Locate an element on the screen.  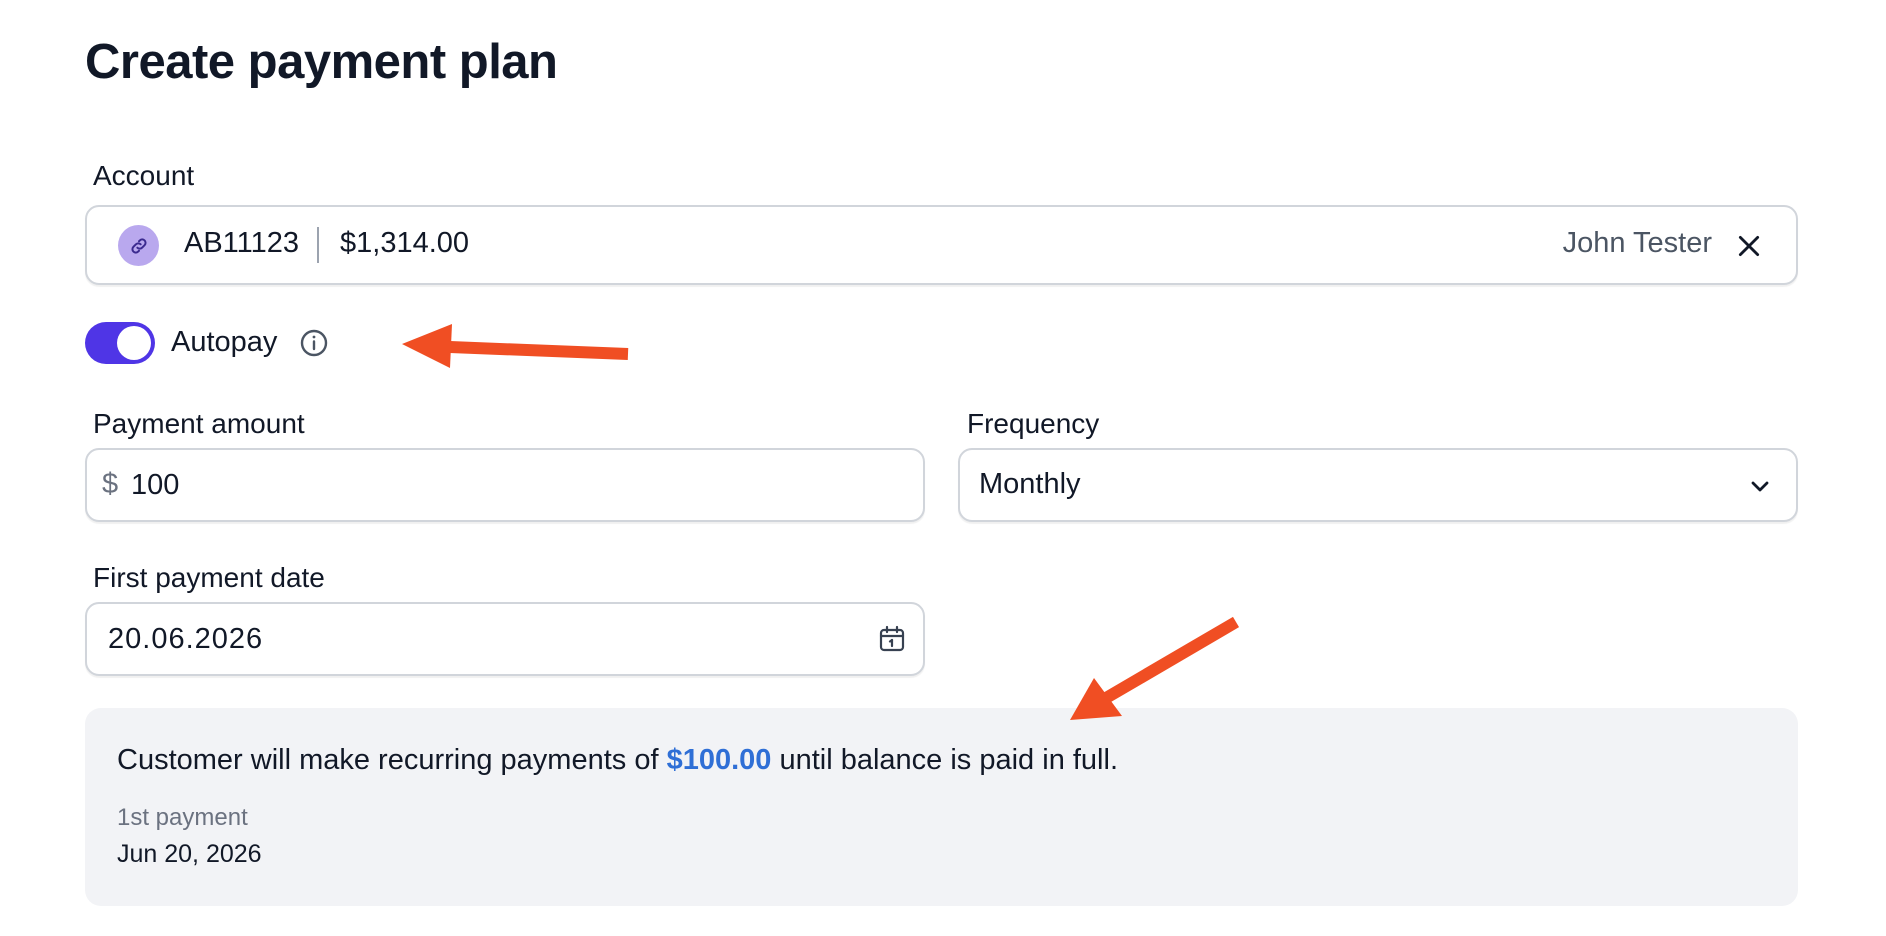
link-icon is located at coordinates (138, 245).